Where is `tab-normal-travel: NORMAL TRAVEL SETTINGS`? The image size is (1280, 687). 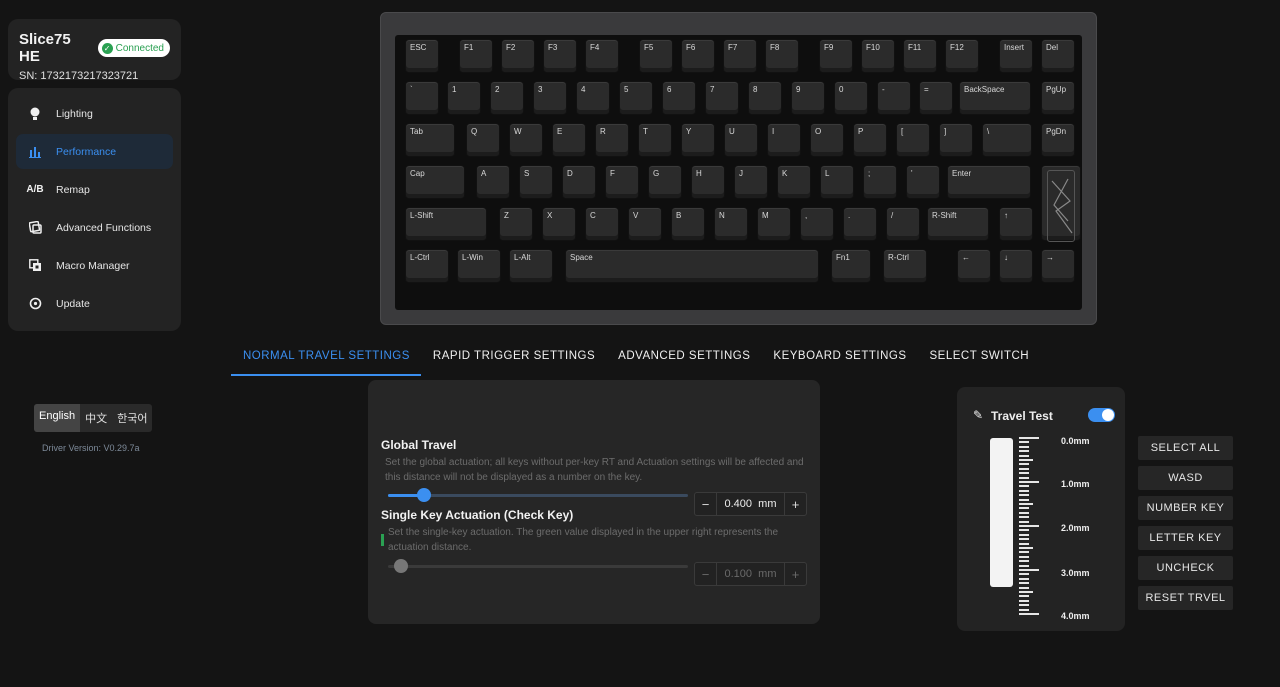 tab-normal-travel: NORMAL TRAVEL SETTINGS is located at coordinates (326, 358).